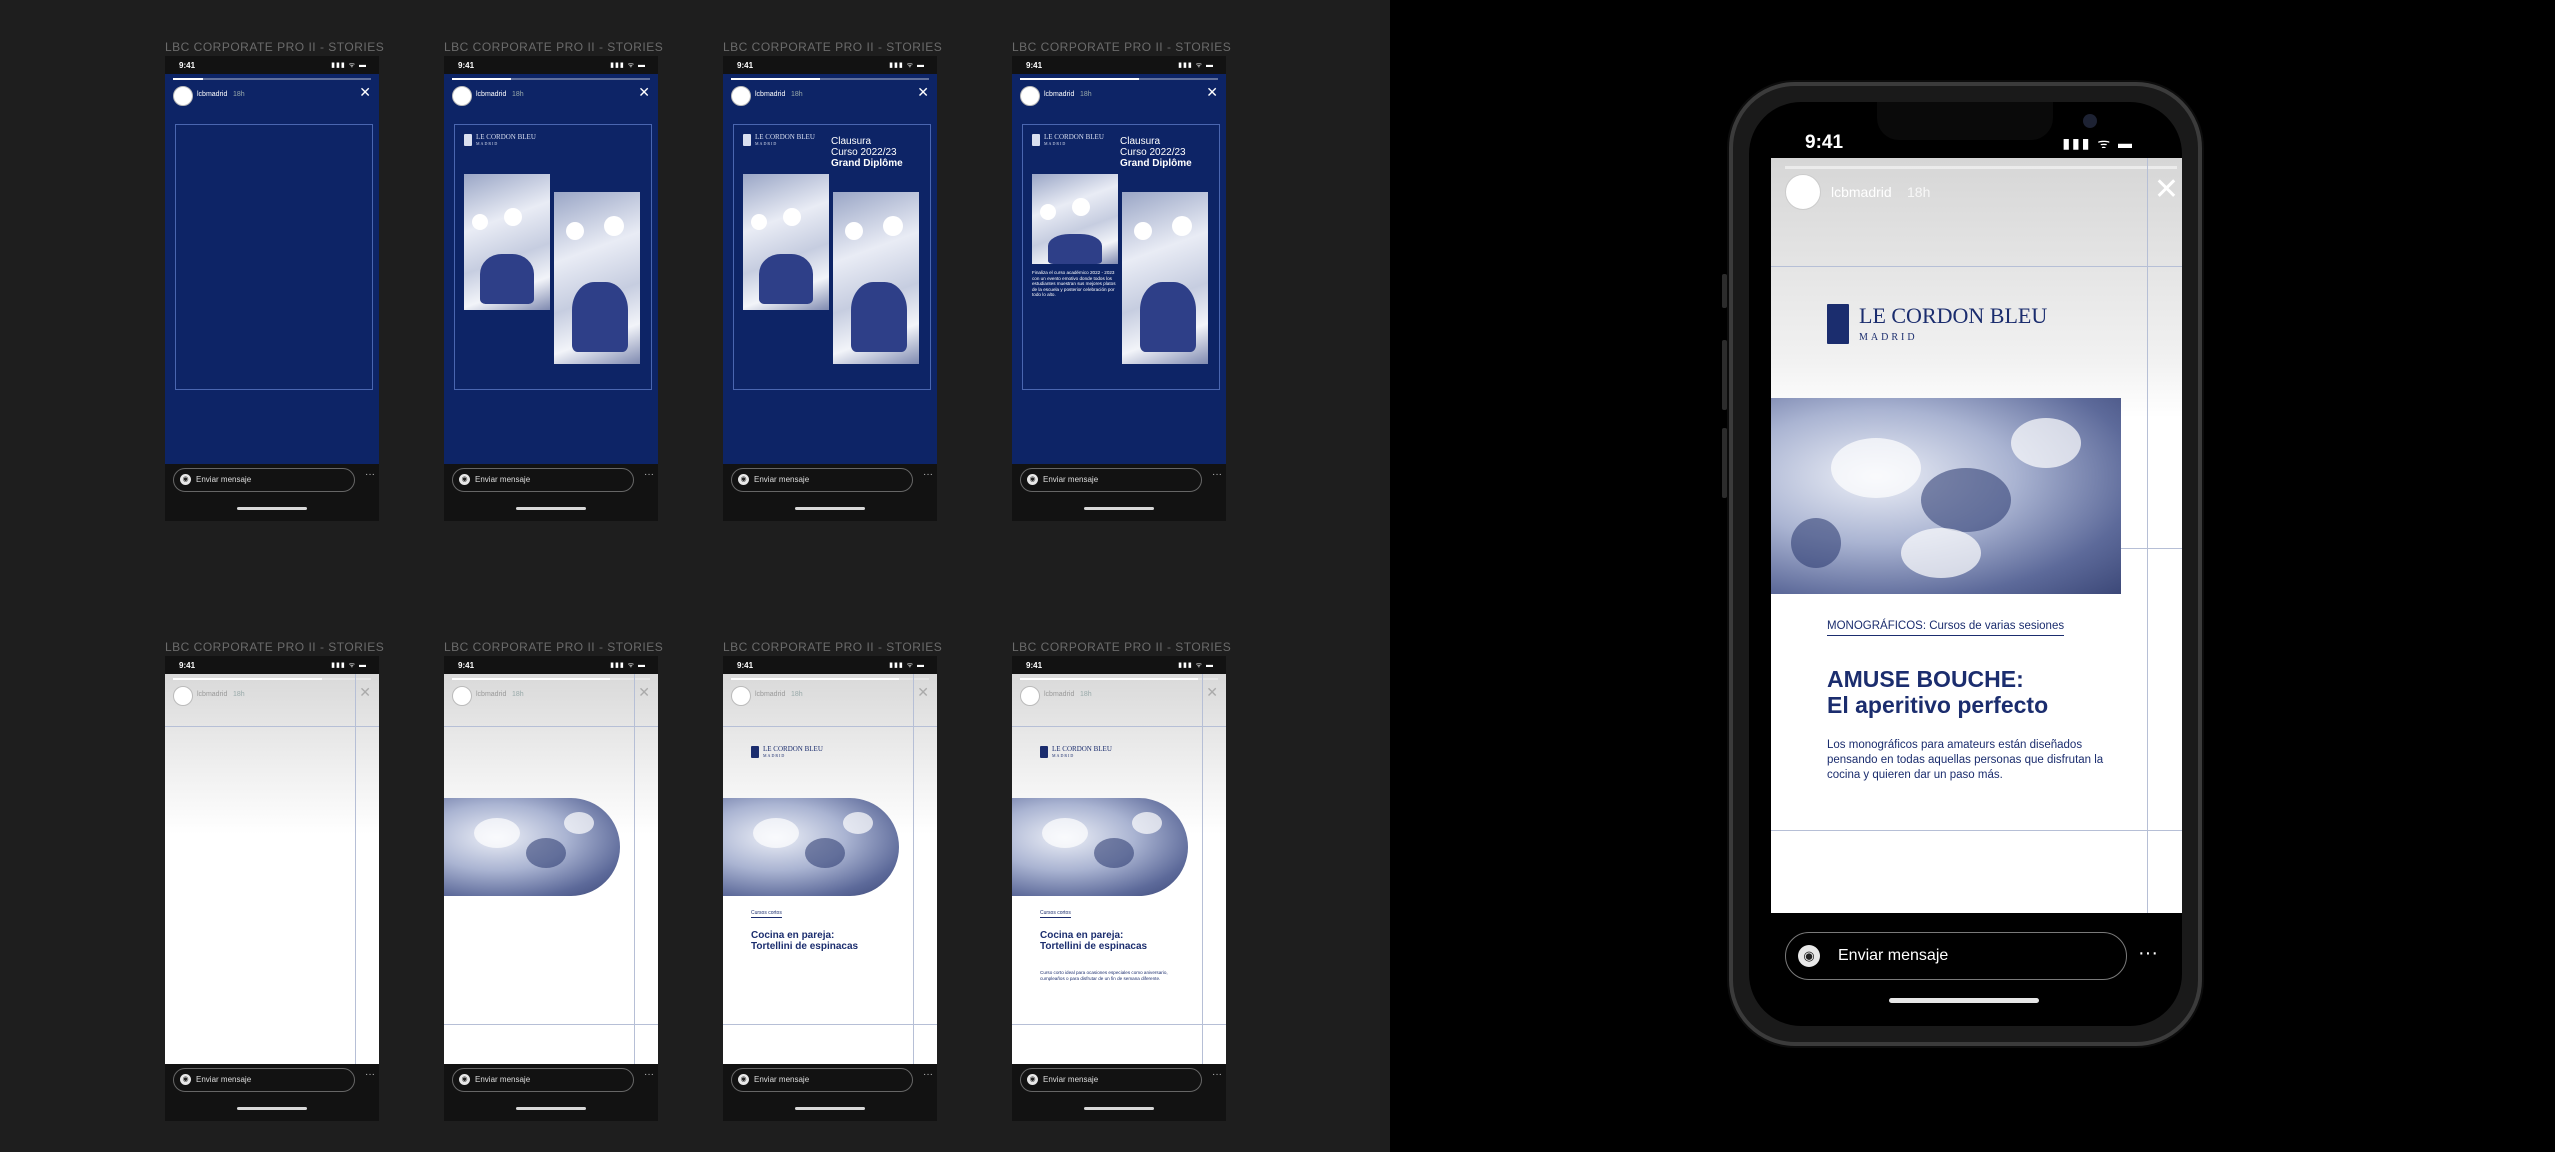  I want to click on message-placeholder: Enviar mensaje, so click(1071, 479).